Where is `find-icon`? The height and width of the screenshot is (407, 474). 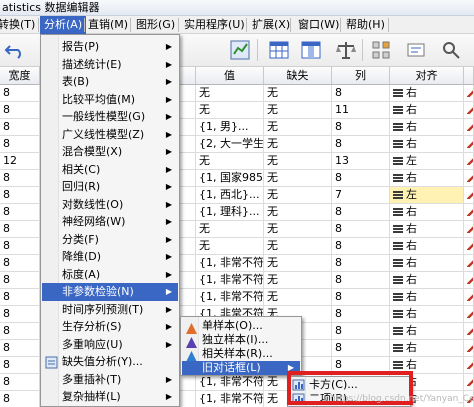
find-icon is located at coordinates (451, 50).